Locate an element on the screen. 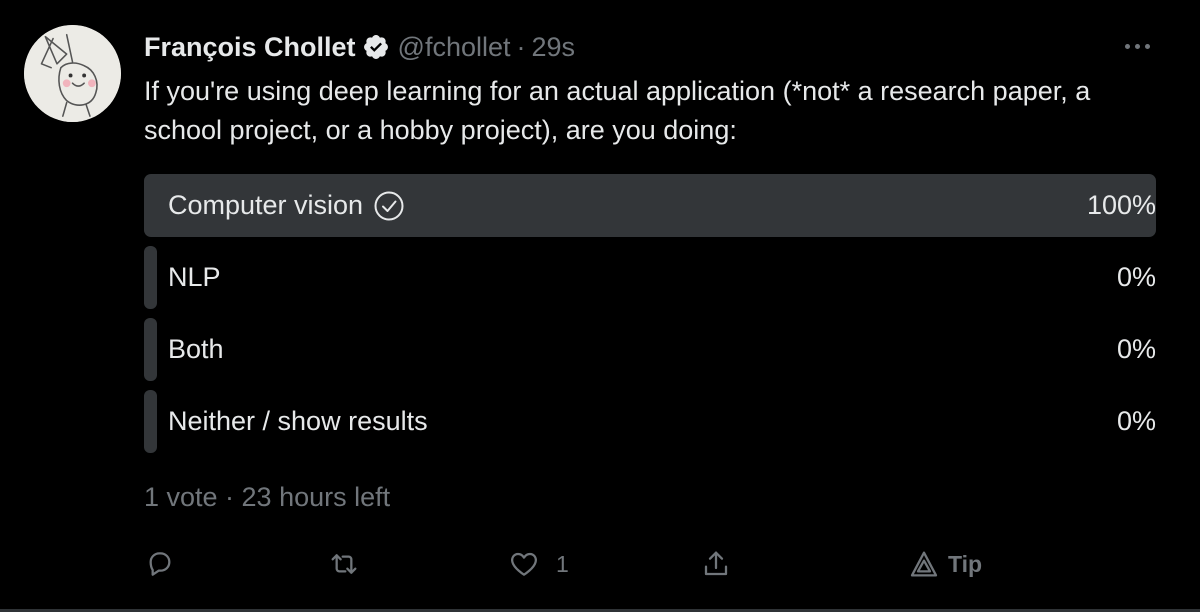  tip-label: Tip is located at coordinates (965, 563).